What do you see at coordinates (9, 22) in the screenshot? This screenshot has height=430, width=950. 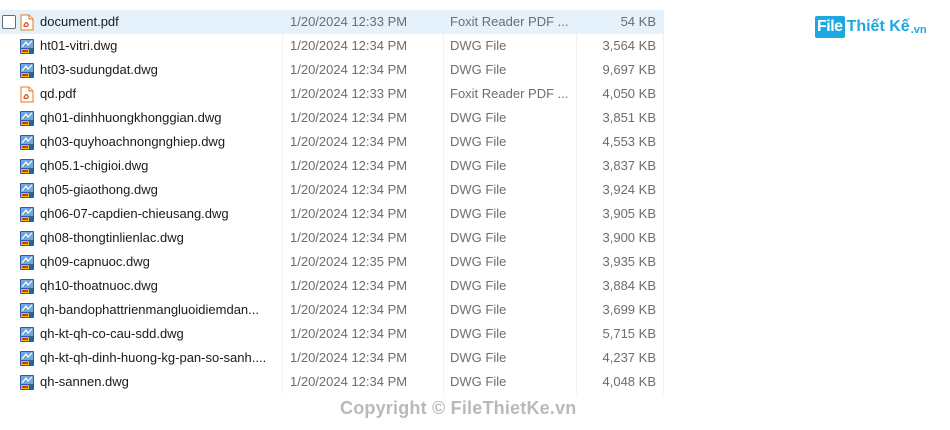 I see `row-checkbox` at bounding box center [9, 22].